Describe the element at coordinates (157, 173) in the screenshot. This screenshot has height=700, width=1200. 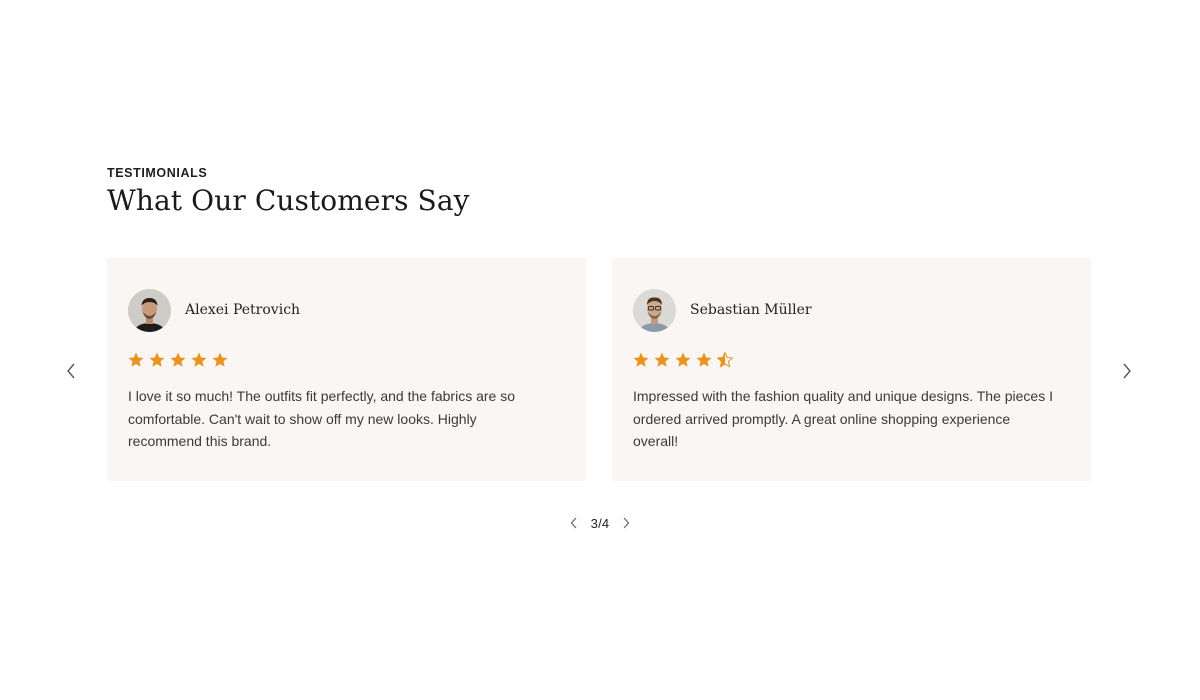
I see `section-eyebrow: TESTIMONIALS` at that location.